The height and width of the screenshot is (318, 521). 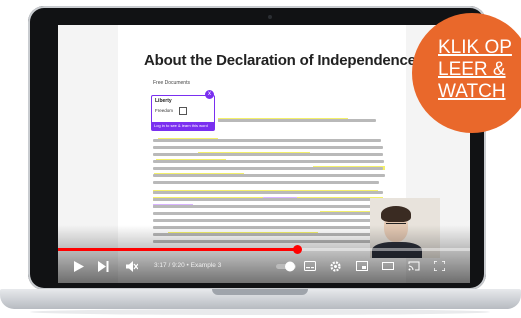 What do you see at coordinates (414, 267) in the screenshot?
I see `cast-icon` at bounding box center [414, 267].